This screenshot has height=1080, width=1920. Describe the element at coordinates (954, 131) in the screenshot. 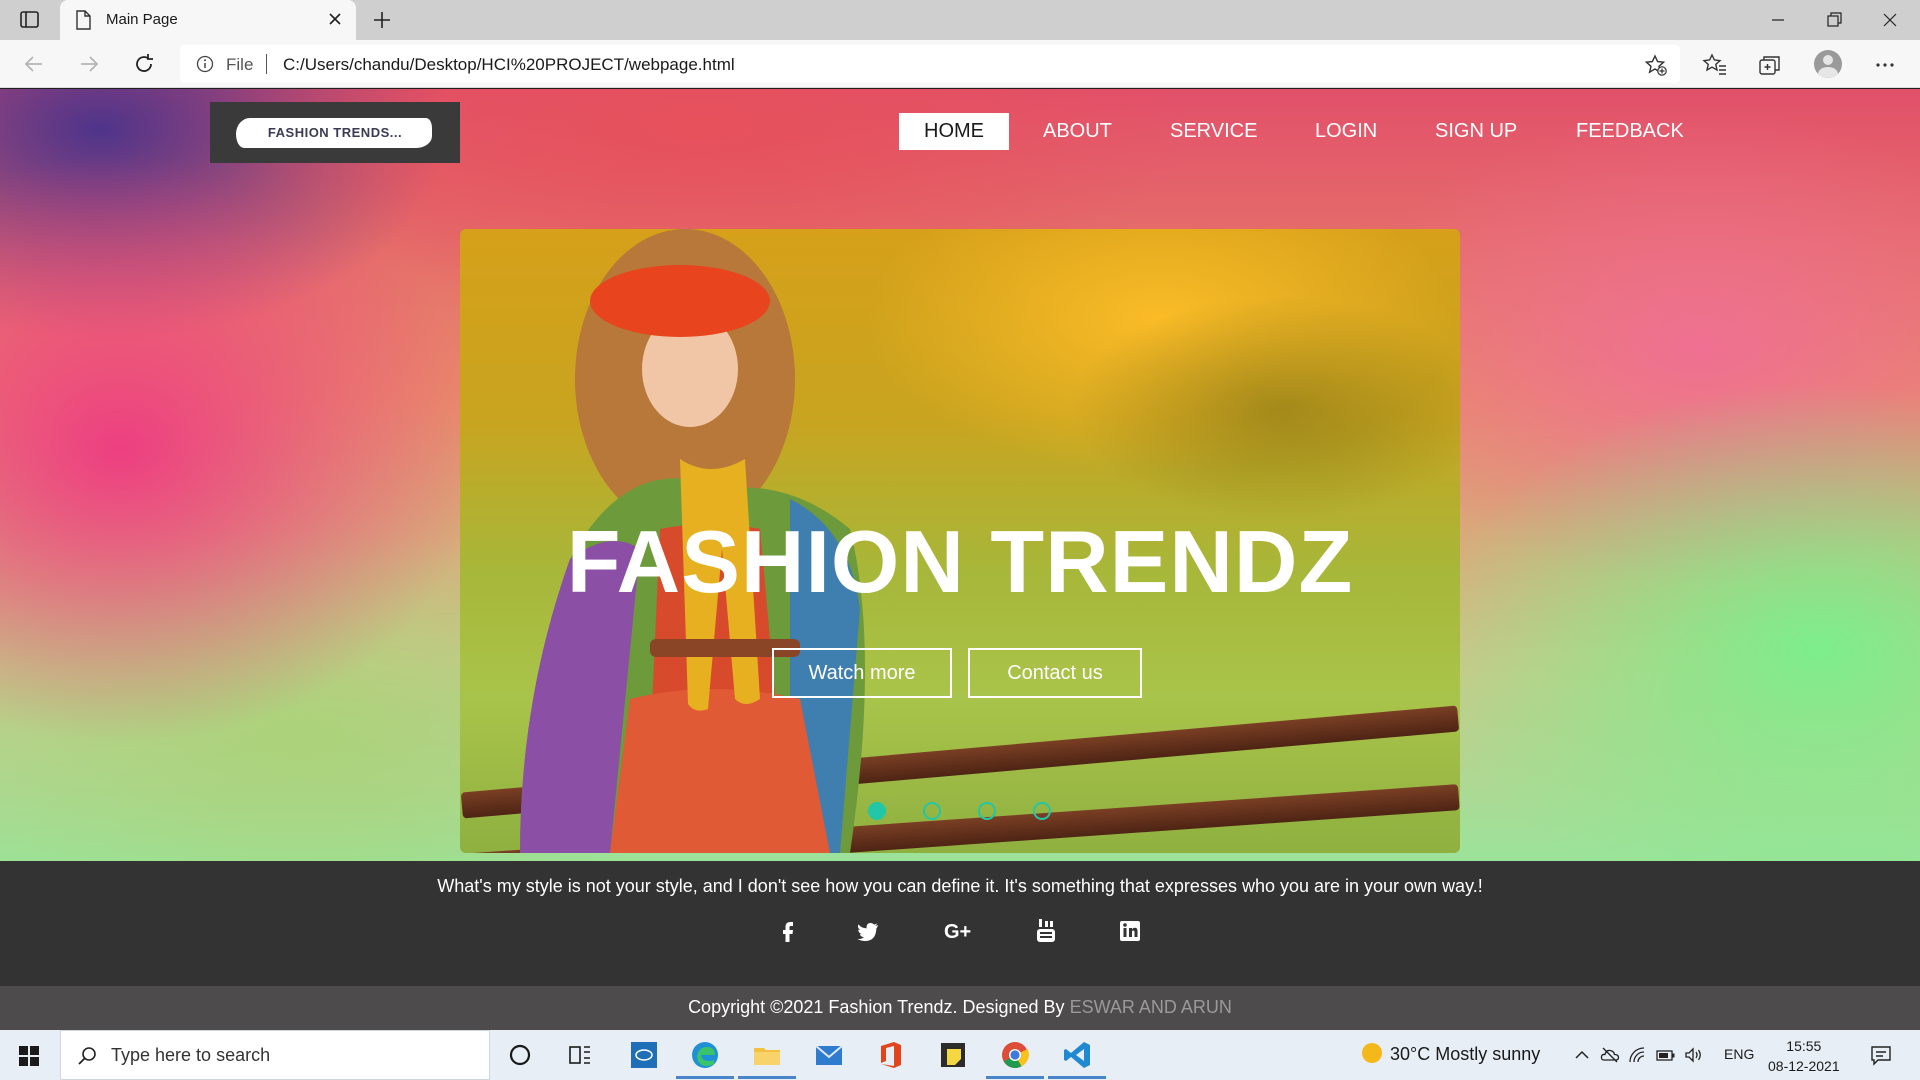

I see `nav-home: HOME` at that location.